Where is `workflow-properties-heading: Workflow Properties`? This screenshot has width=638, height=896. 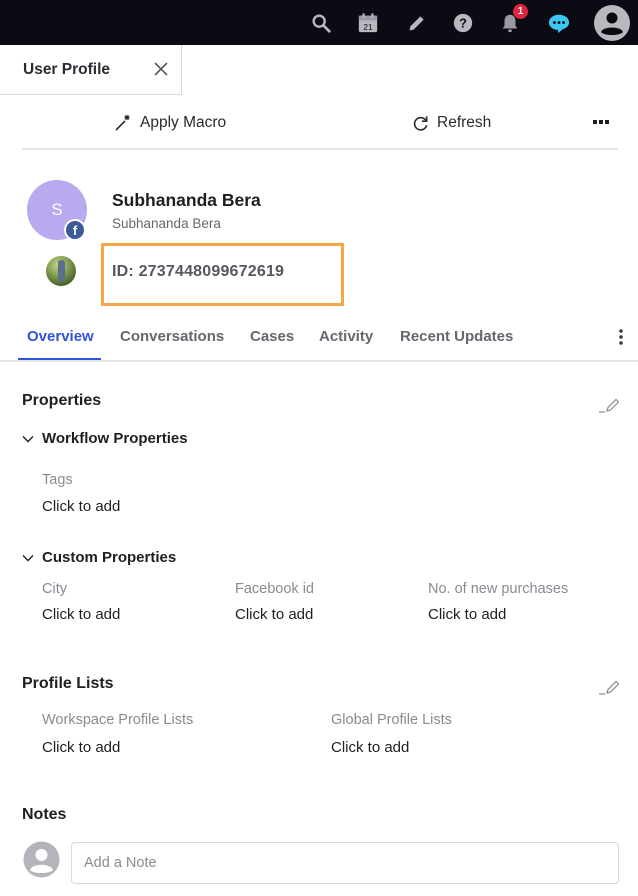
workflow-properties-heading: Workflow Properties is located at coordinates (115, 438).